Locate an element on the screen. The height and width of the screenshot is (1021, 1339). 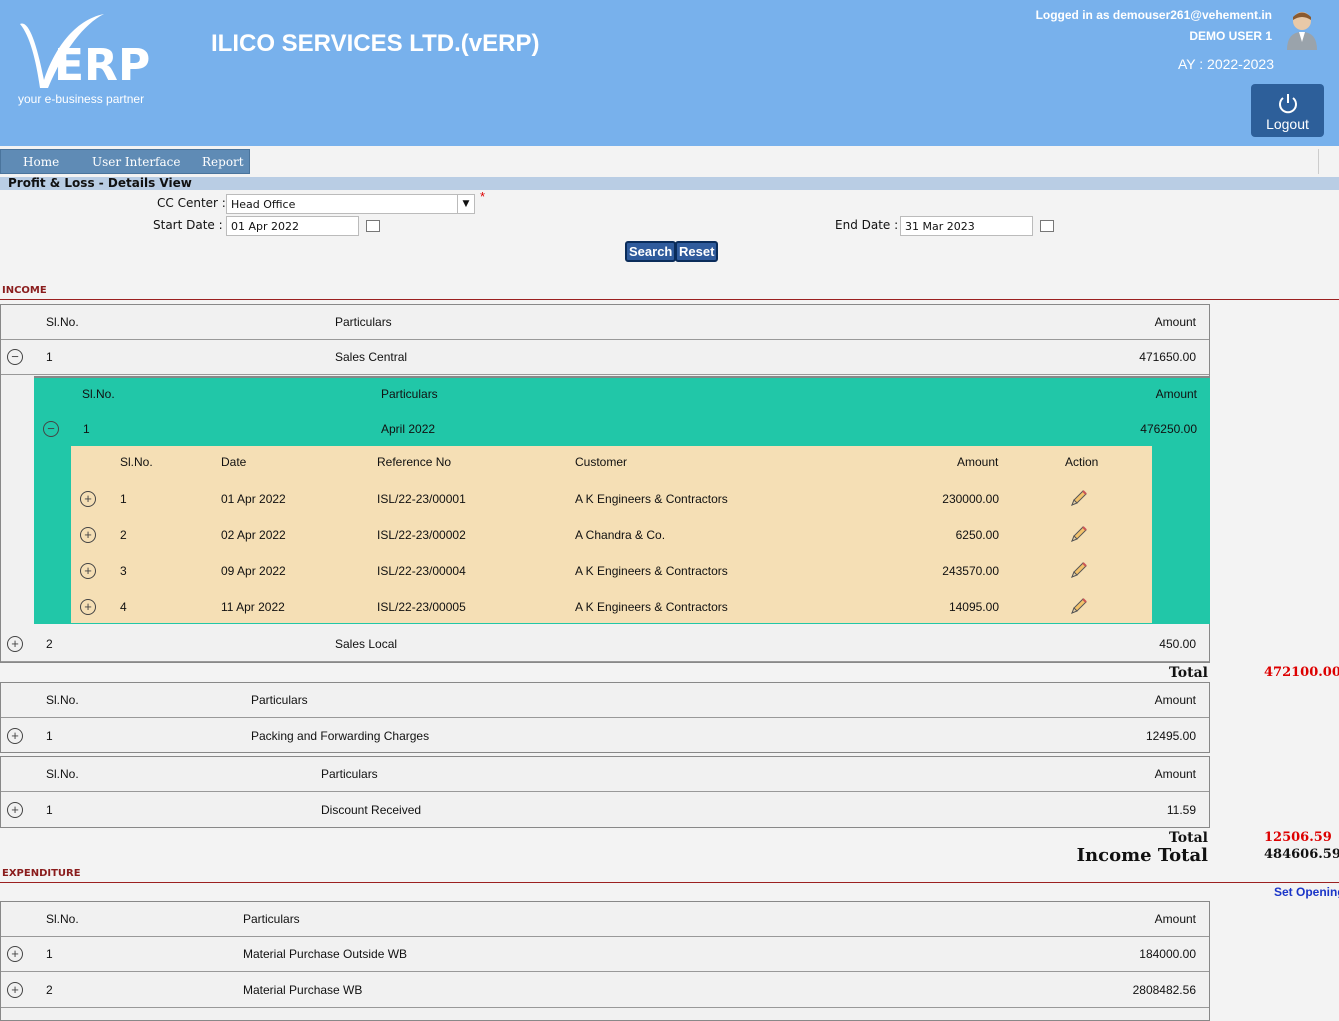
svg-text: ERP is located at coordinates (102, 65).